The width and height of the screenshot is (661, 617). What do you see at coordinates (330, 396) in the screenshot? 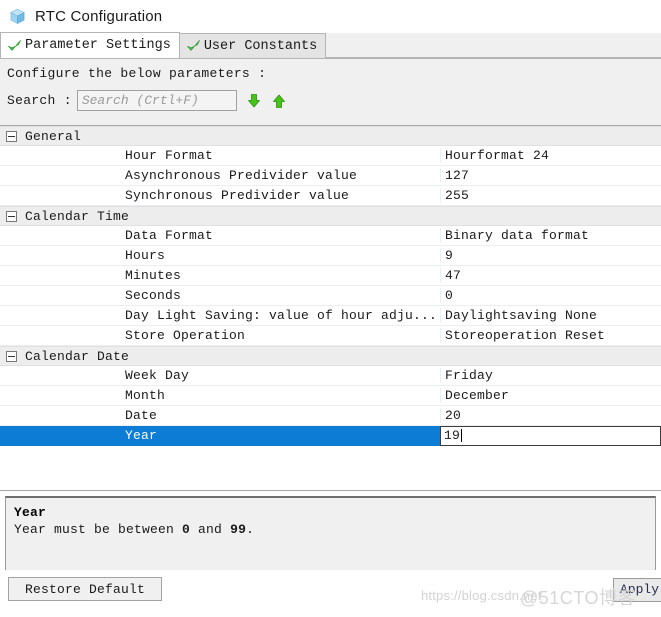
I see `property-row: Month December` at bounding box center [330, 396].